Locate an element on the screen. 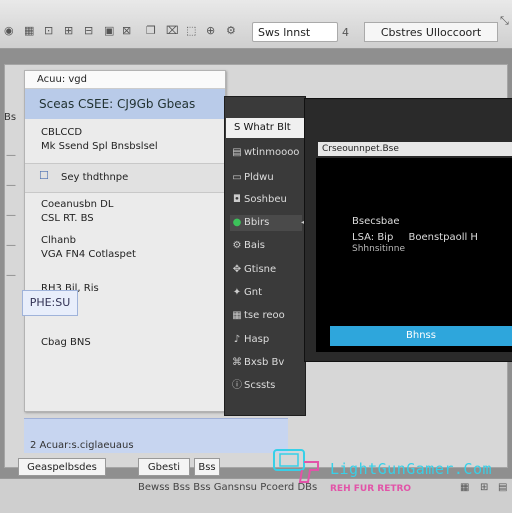  sidebar-item: ⌘ Bxsb Bv is located at coordinates (266, 363).